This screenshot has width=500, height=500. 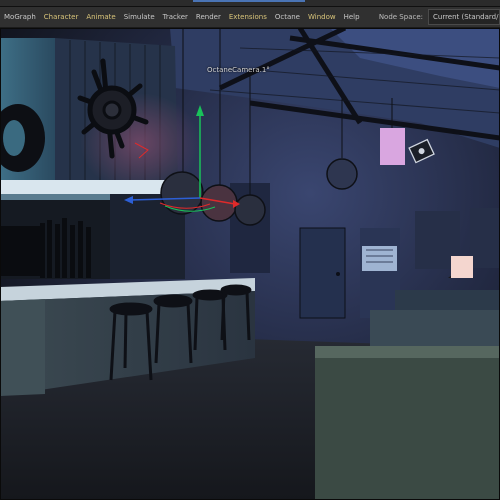 I want to click on menu-render: Render, so click(x=208, y=17).